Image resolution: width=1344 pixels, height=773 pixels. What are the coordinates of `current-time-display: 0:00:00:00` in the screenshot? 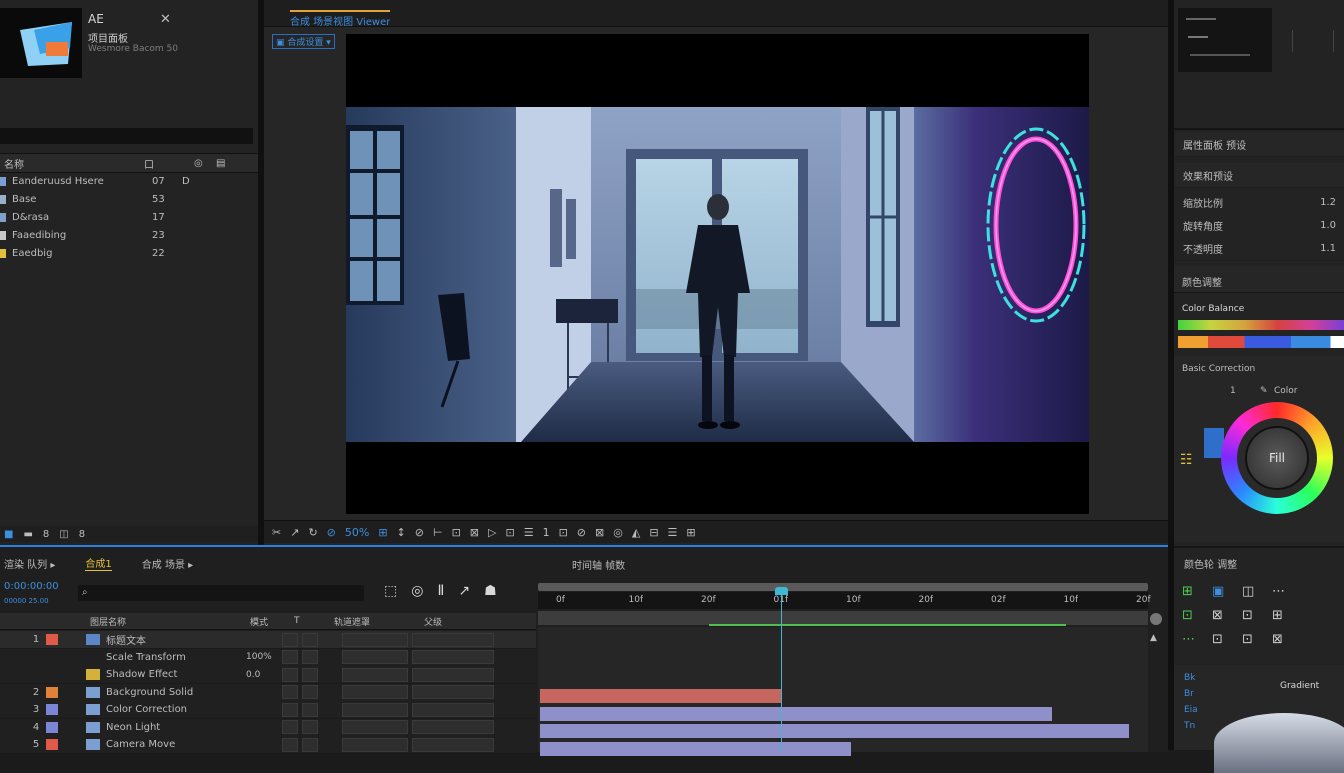 It's located at (31, 586).